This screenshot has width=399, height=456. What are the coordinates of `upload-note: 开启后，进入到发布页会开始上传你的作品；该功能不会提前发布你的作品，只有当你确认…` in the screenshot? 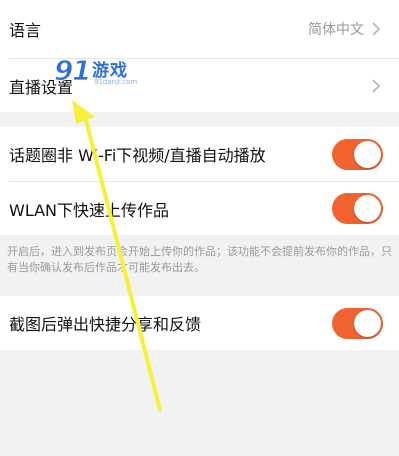 It's located at (199, 259).